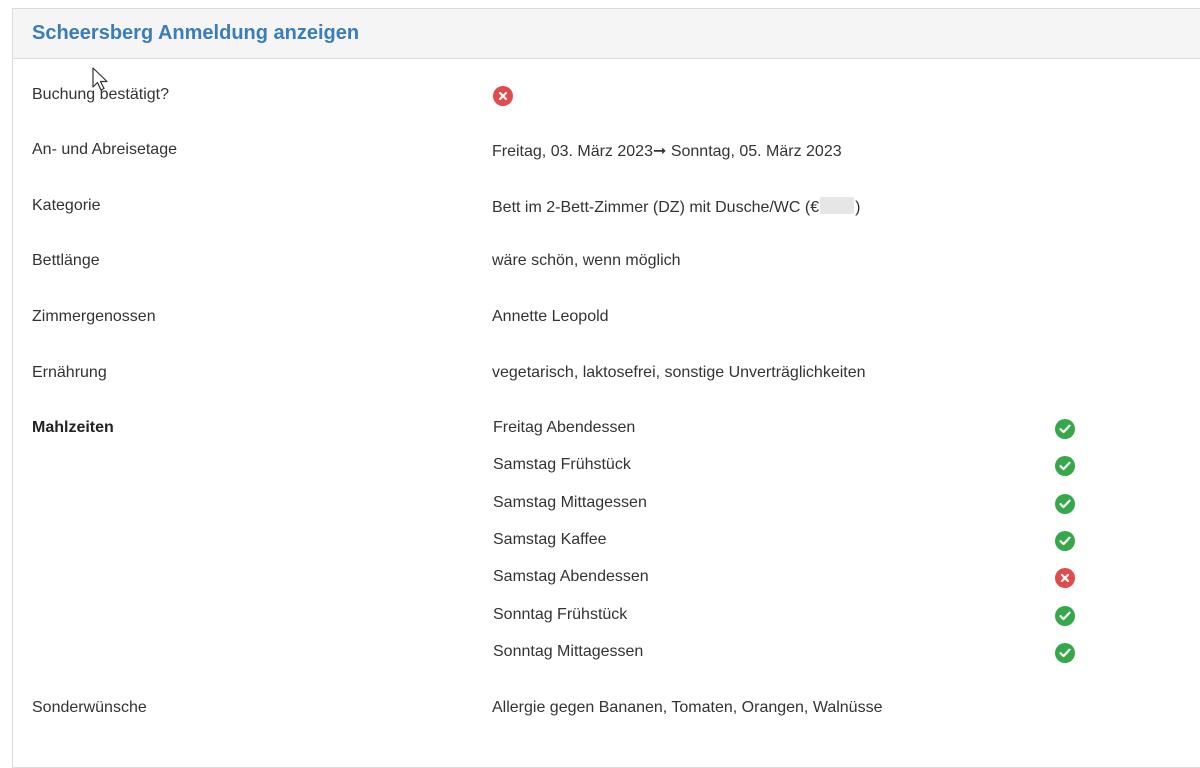 This screenshot has height=768, width=1200. I want to click on redacted-price, so click(837, 205).